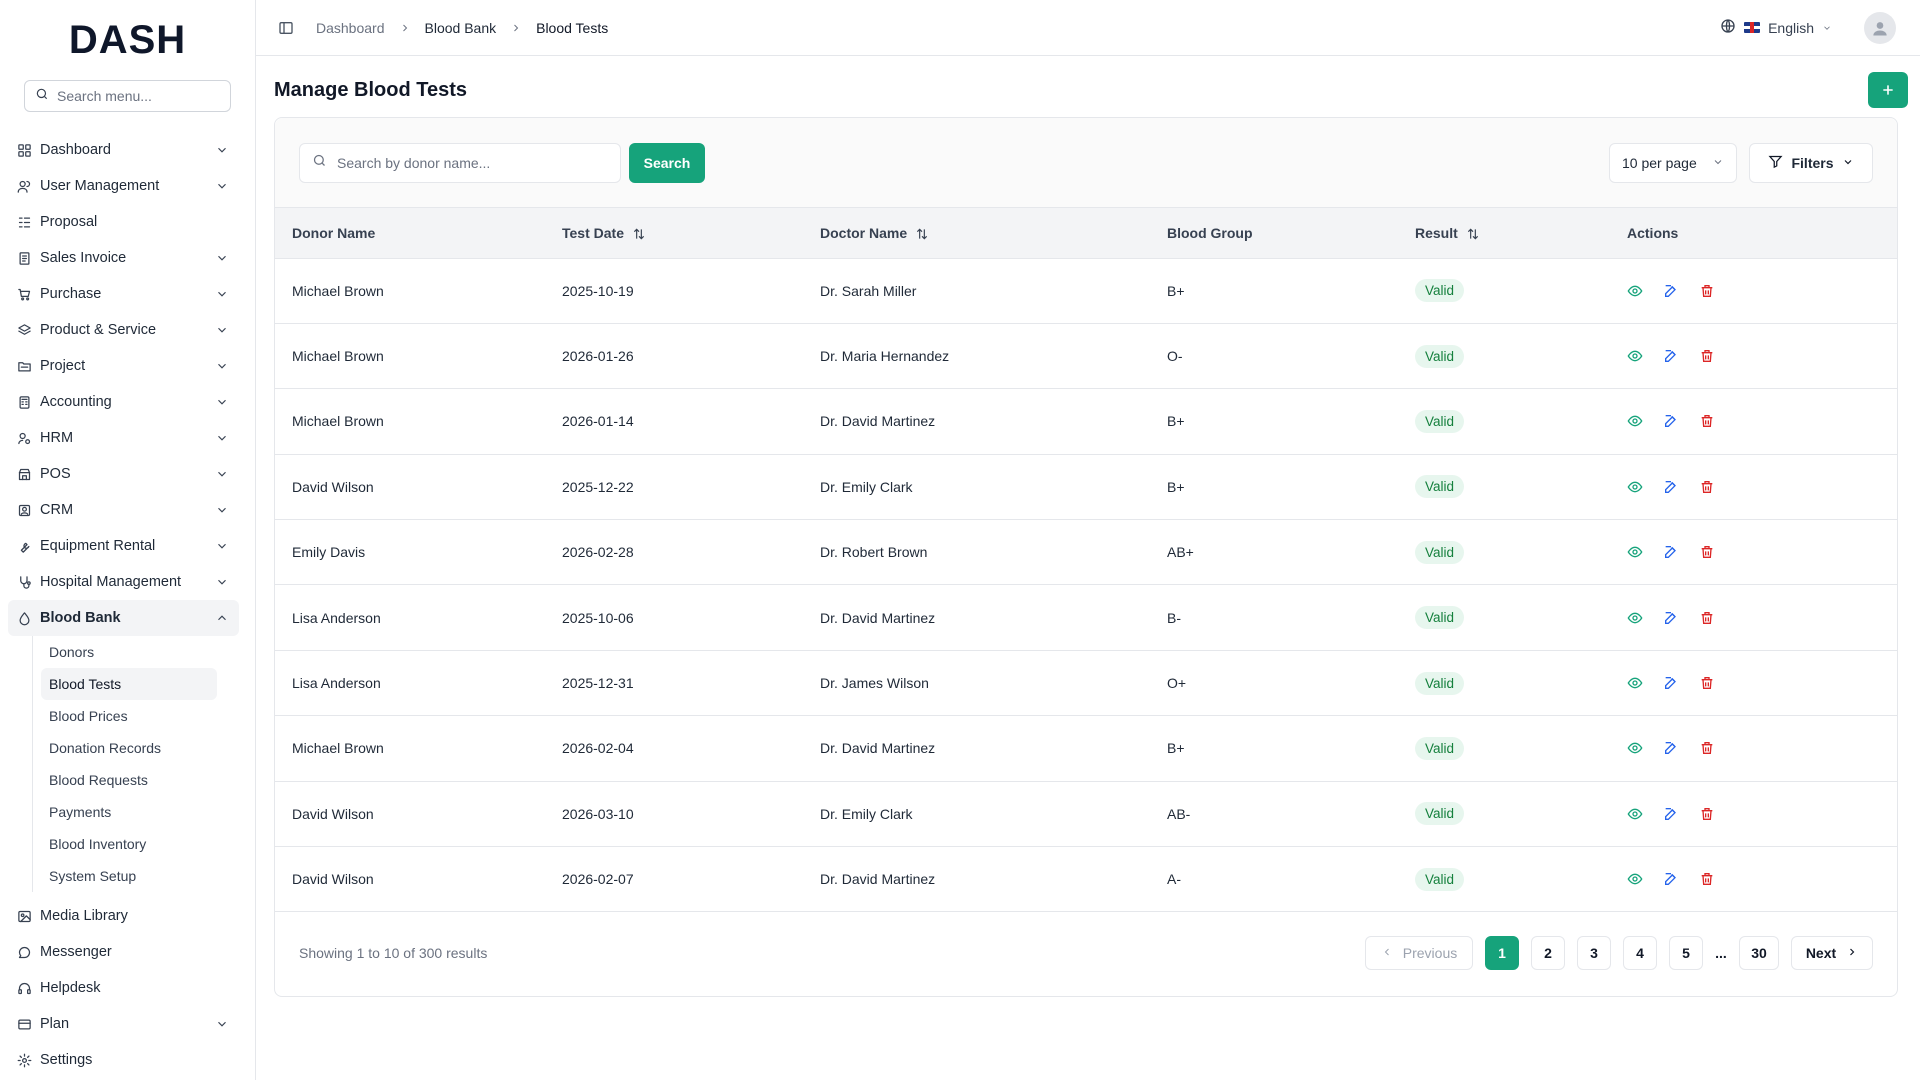 This screenshot has height=1080, width=1920. I want to click on filters-button: Filters, so click(1811, 162).